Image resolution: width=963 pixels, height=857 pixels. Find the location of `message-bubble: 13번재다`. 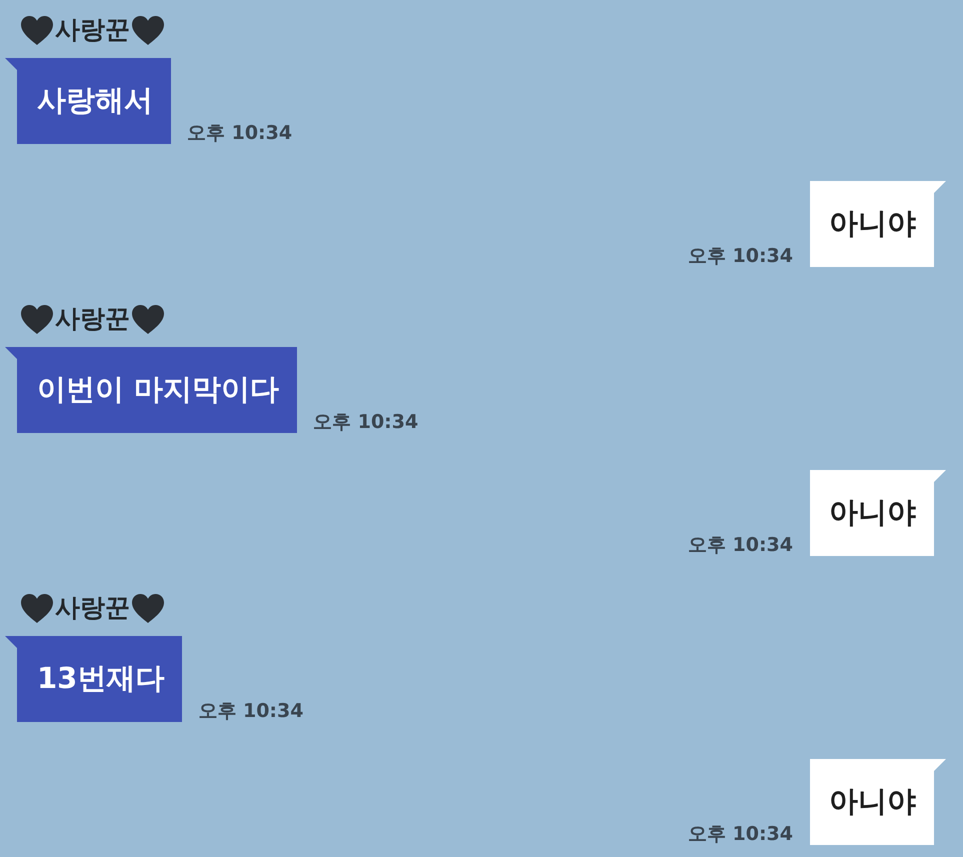

message-bubble: 13번재다 is located at coordinates (93, 679).